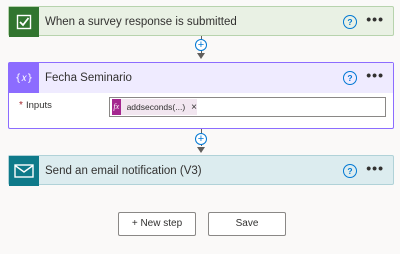 The image size is (400, 254). Describe the element at coordinates (88, 78) in the screenshot. I see `compose-title: Fecha Seminario` at that location.